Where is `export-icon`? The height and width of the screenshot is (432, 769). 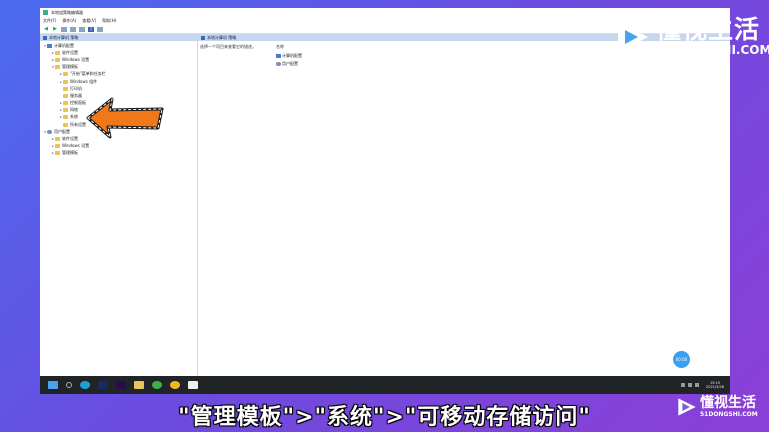
export-icon is located at coordinates (82, 29).